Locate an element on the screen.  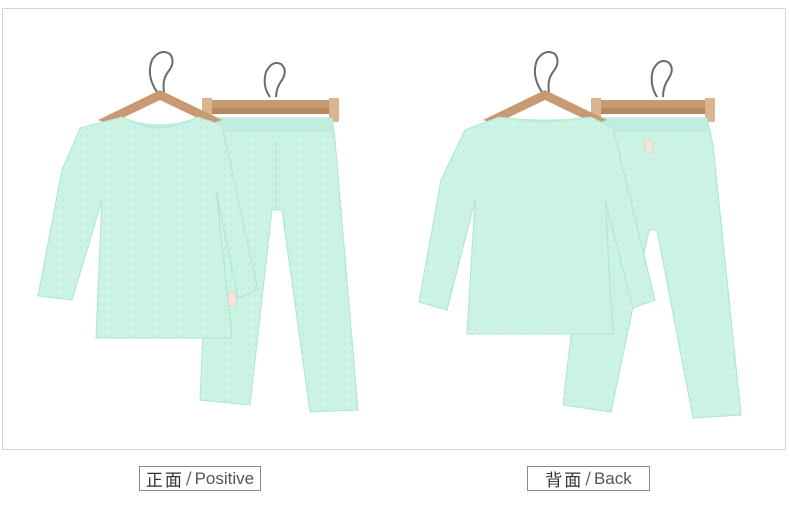
shirt-front is located at coordinates (148, 227).